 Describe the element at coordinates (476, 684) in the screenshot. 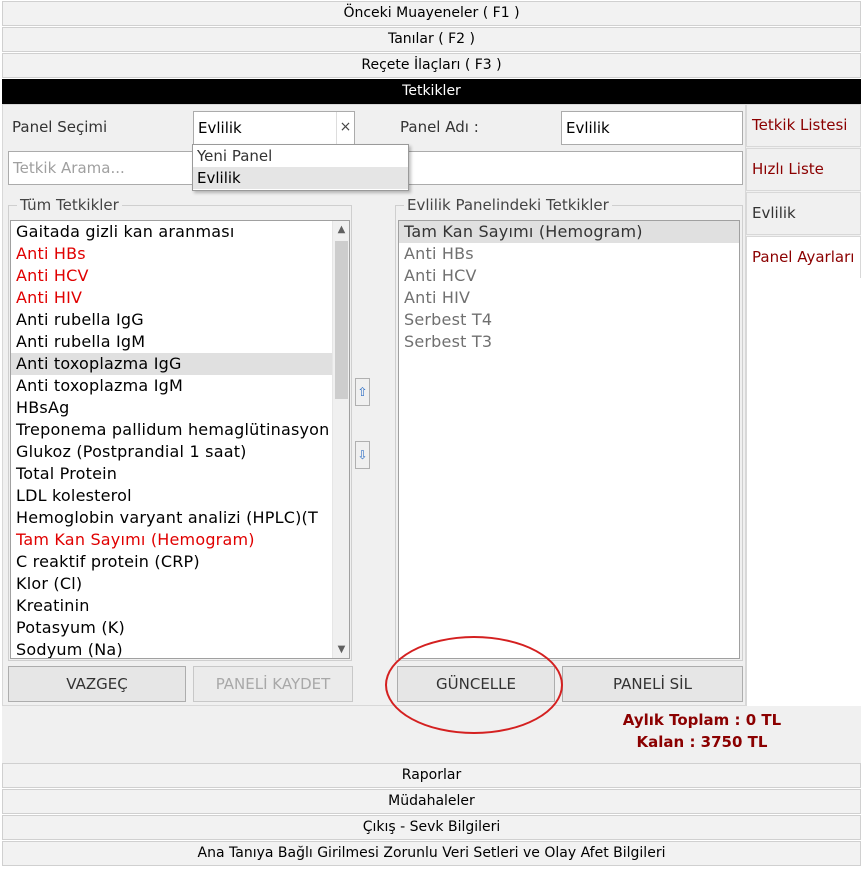

I see `update-button: GÜNCELLE` at that location.